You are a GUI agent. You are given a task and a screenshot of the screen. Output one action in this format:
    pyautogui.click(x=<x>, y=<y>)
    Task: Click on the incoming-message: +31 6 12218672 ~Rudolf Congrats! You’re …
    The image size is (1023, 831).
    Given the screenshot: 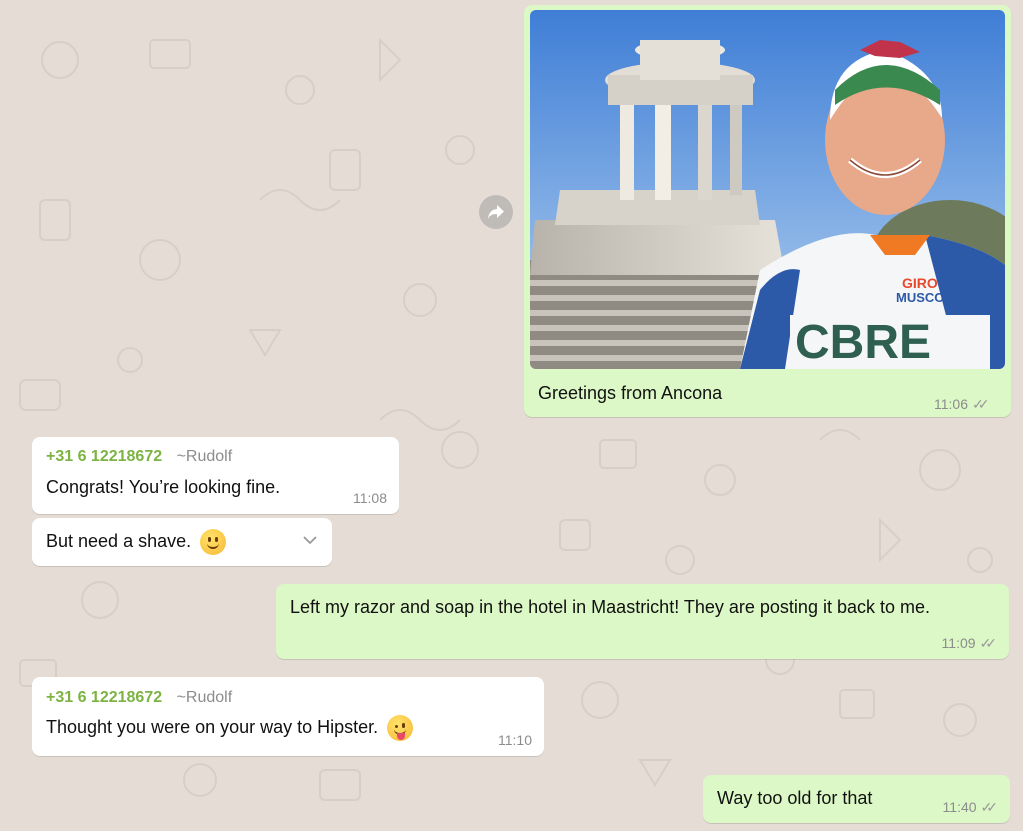 What is the action you would take?
    pyautogui.click(x=215, y=475)
    